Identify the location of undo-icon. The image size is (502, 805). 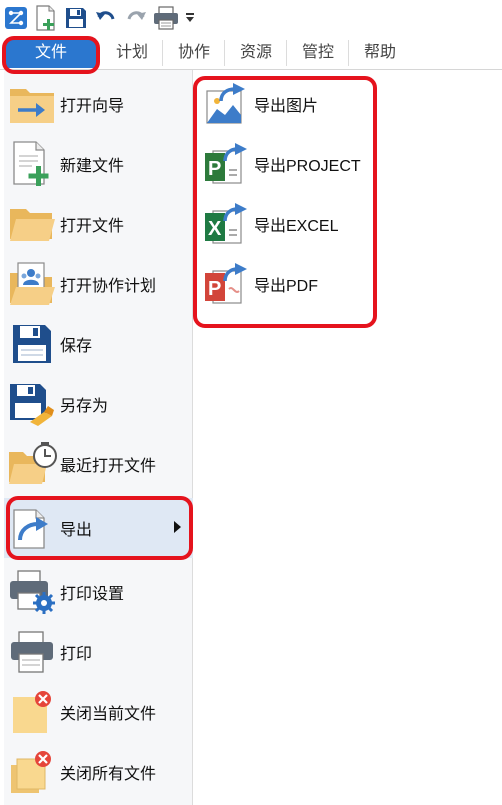
(106, 18).